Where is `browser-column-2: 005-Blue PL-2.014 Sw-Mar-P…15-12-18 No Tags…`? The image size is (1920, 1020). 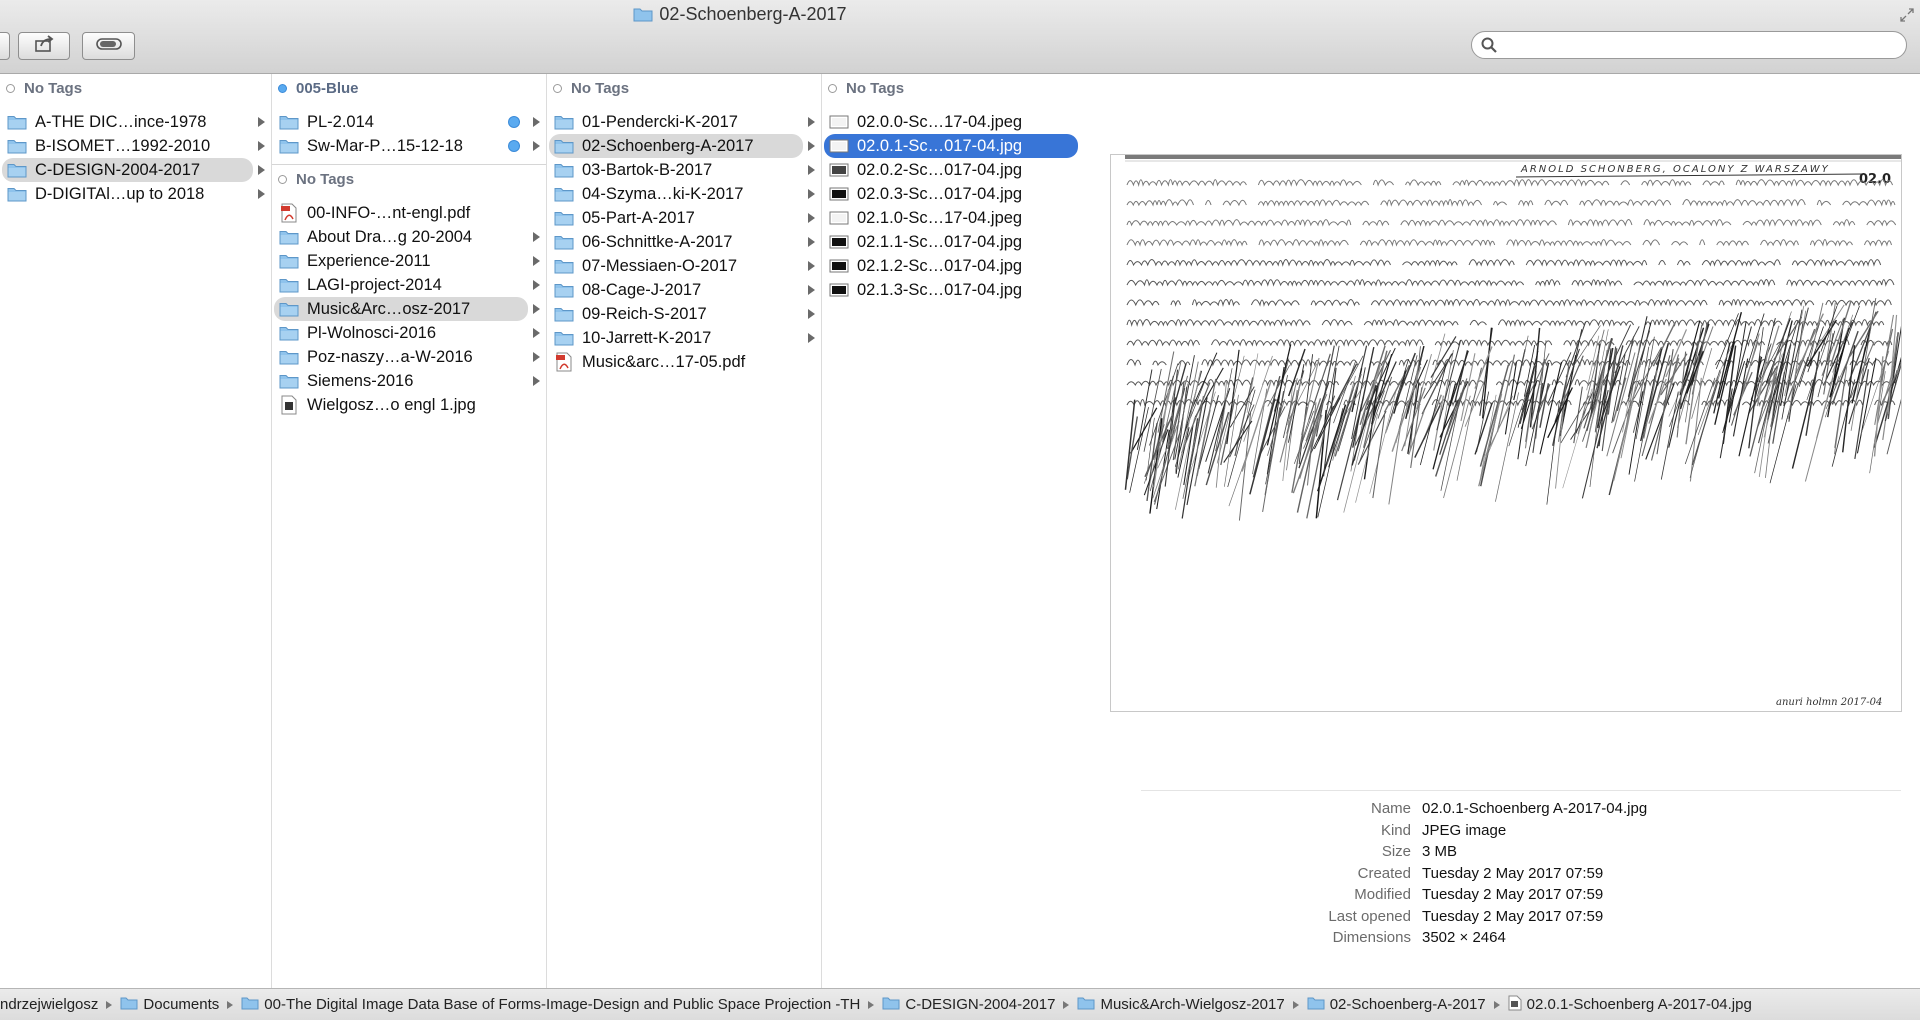 browser-column-2: 005-Blue PL-2.014 Sw-Mar-P…15-12-18 No Tags… is located at coordinates (409, 531).